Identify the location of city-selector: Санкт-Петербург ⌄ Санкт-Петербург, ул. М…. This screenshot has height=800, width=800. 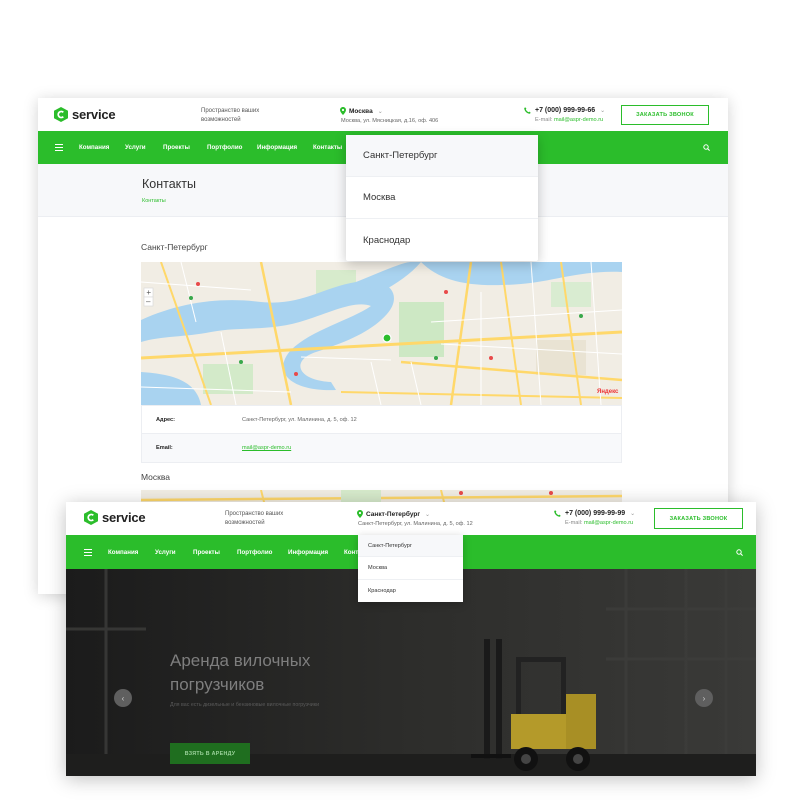
(415, 518).